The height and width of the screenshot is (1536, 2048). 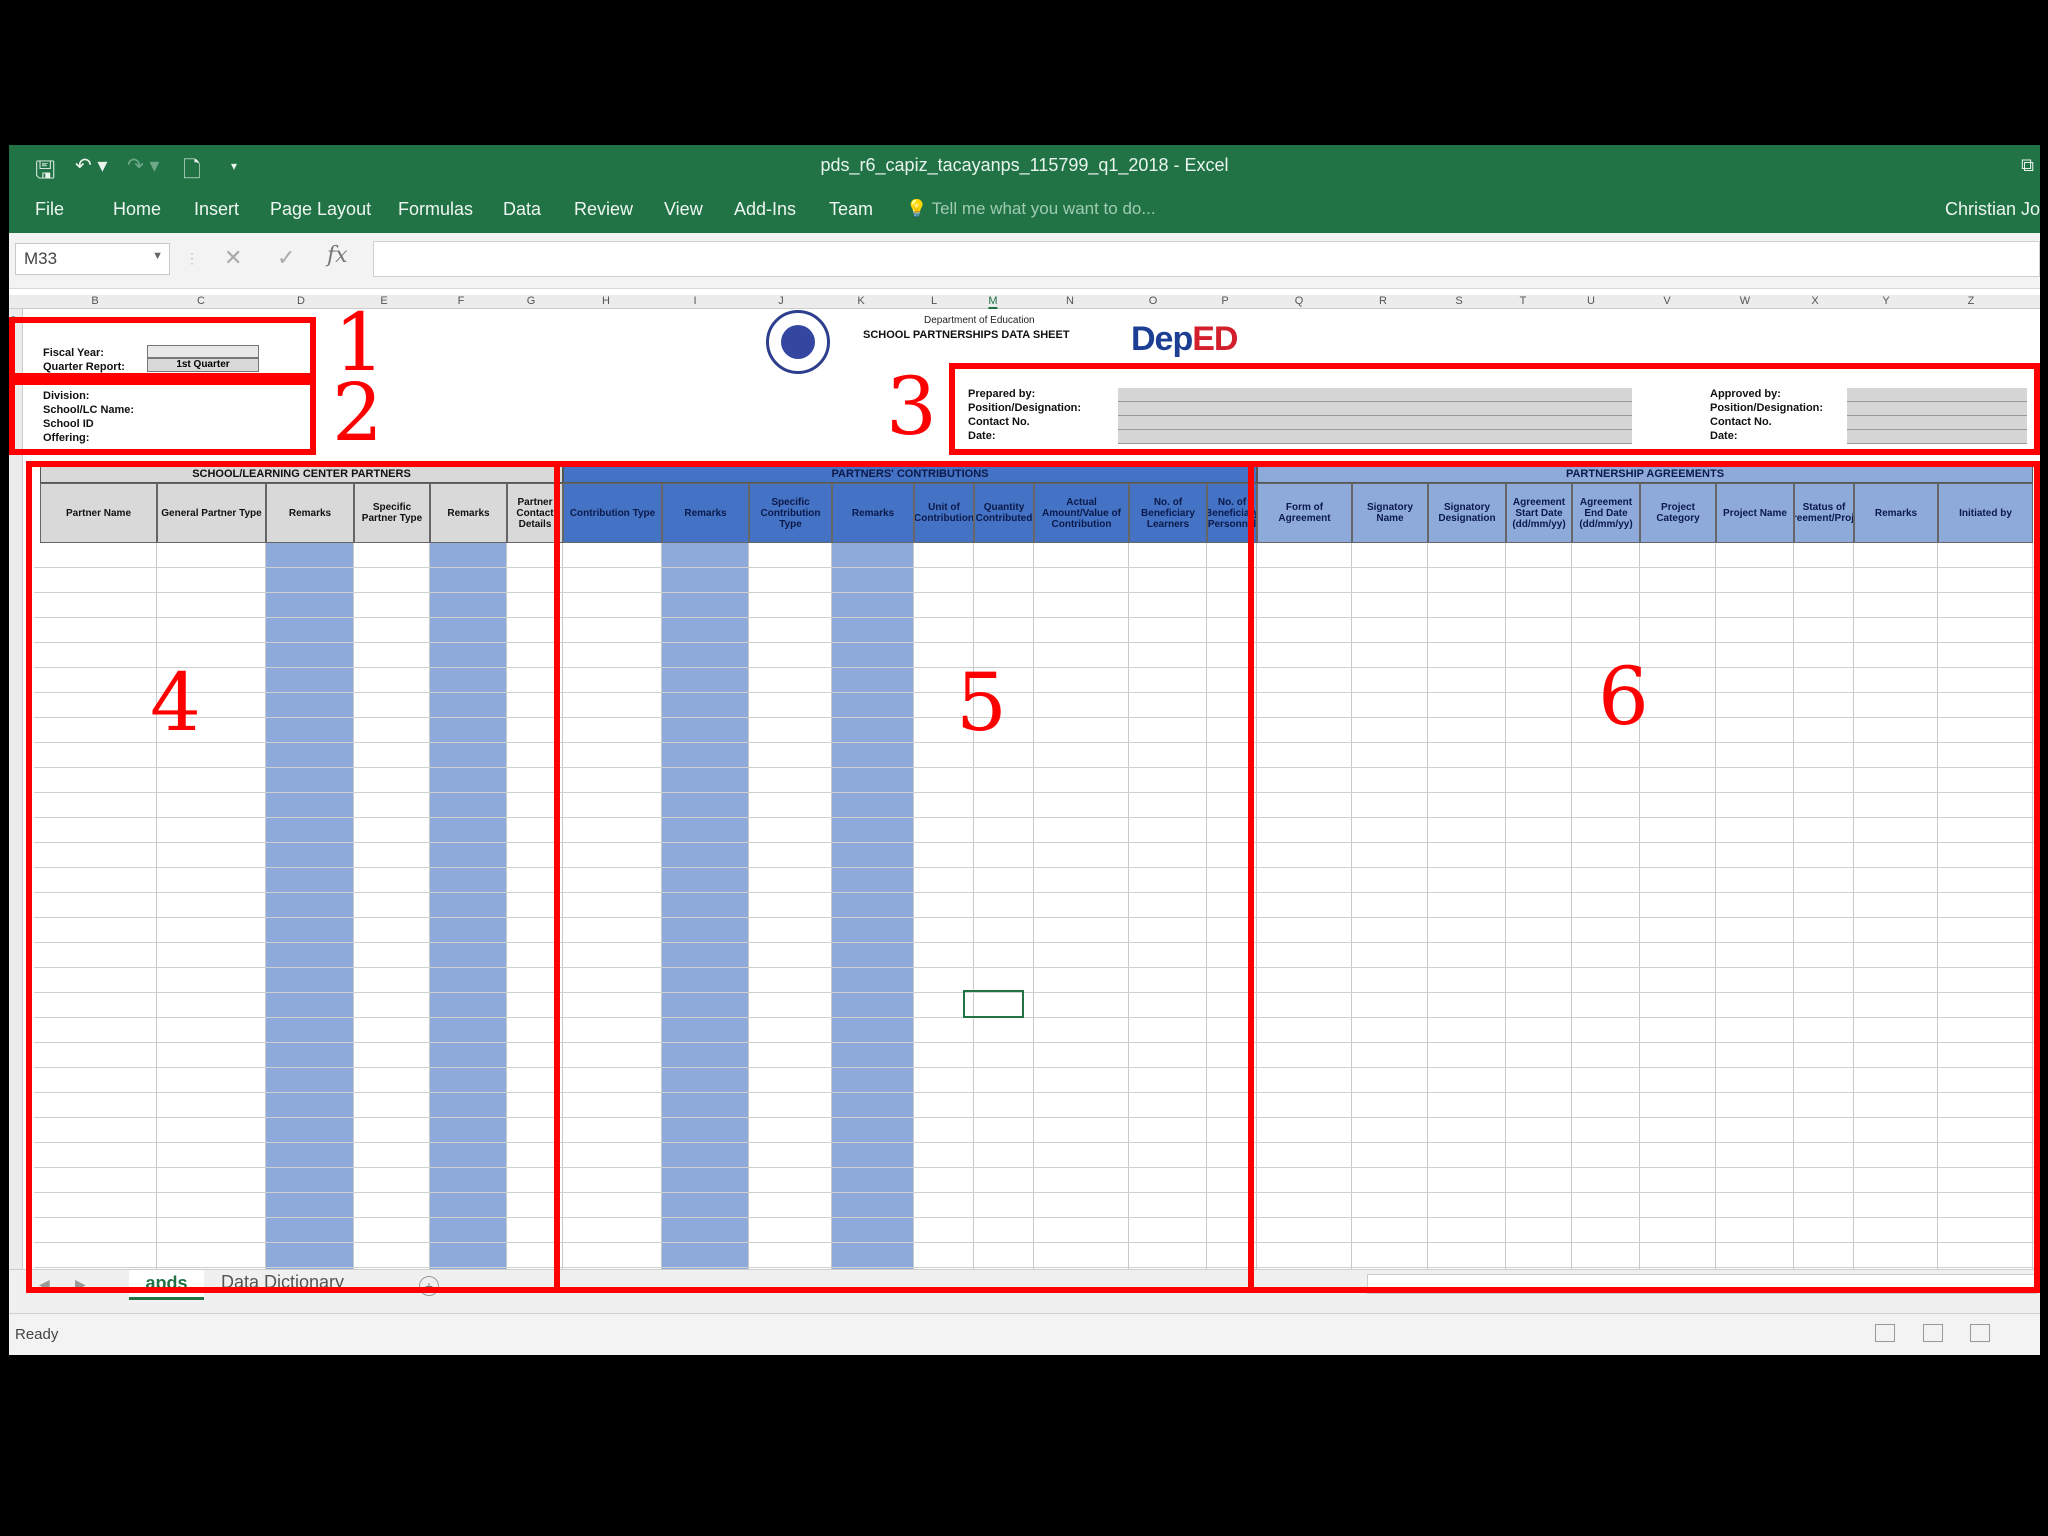 What do you see at coordinates (201, 301) in the screenshot?
I see `column-header: C` at bounding box center [201, 301].